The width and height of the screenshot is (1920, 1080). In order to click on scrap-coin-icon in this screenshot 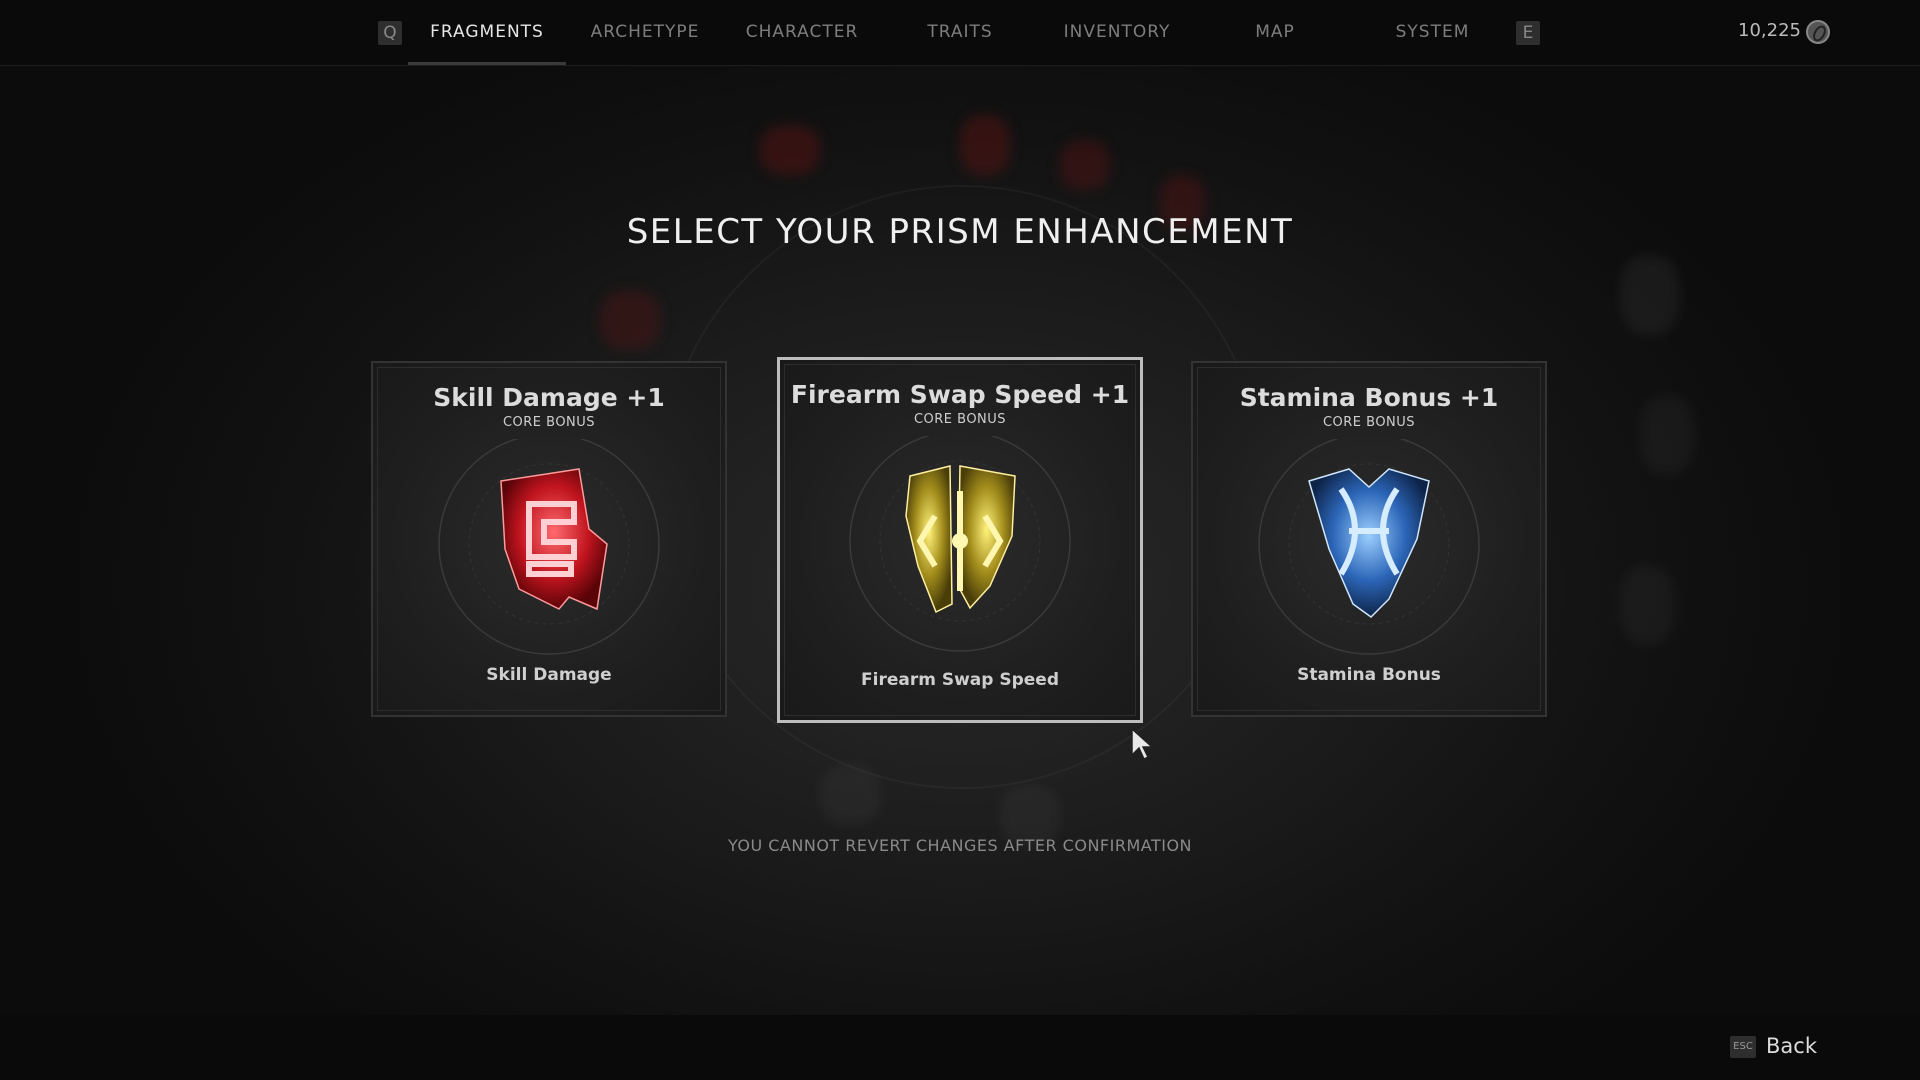, I will do `click(1818, 32)`.